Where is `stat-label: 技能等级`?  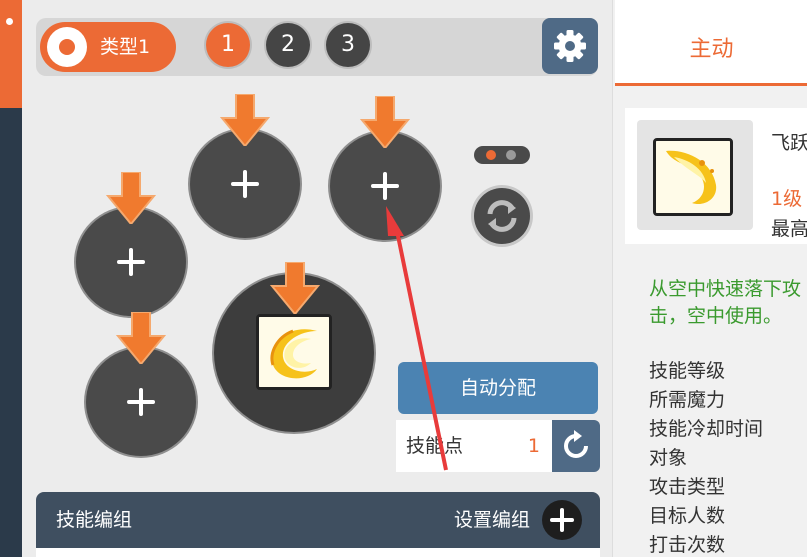
stat-label: 技能等级 is located at coordinates (687, 371).